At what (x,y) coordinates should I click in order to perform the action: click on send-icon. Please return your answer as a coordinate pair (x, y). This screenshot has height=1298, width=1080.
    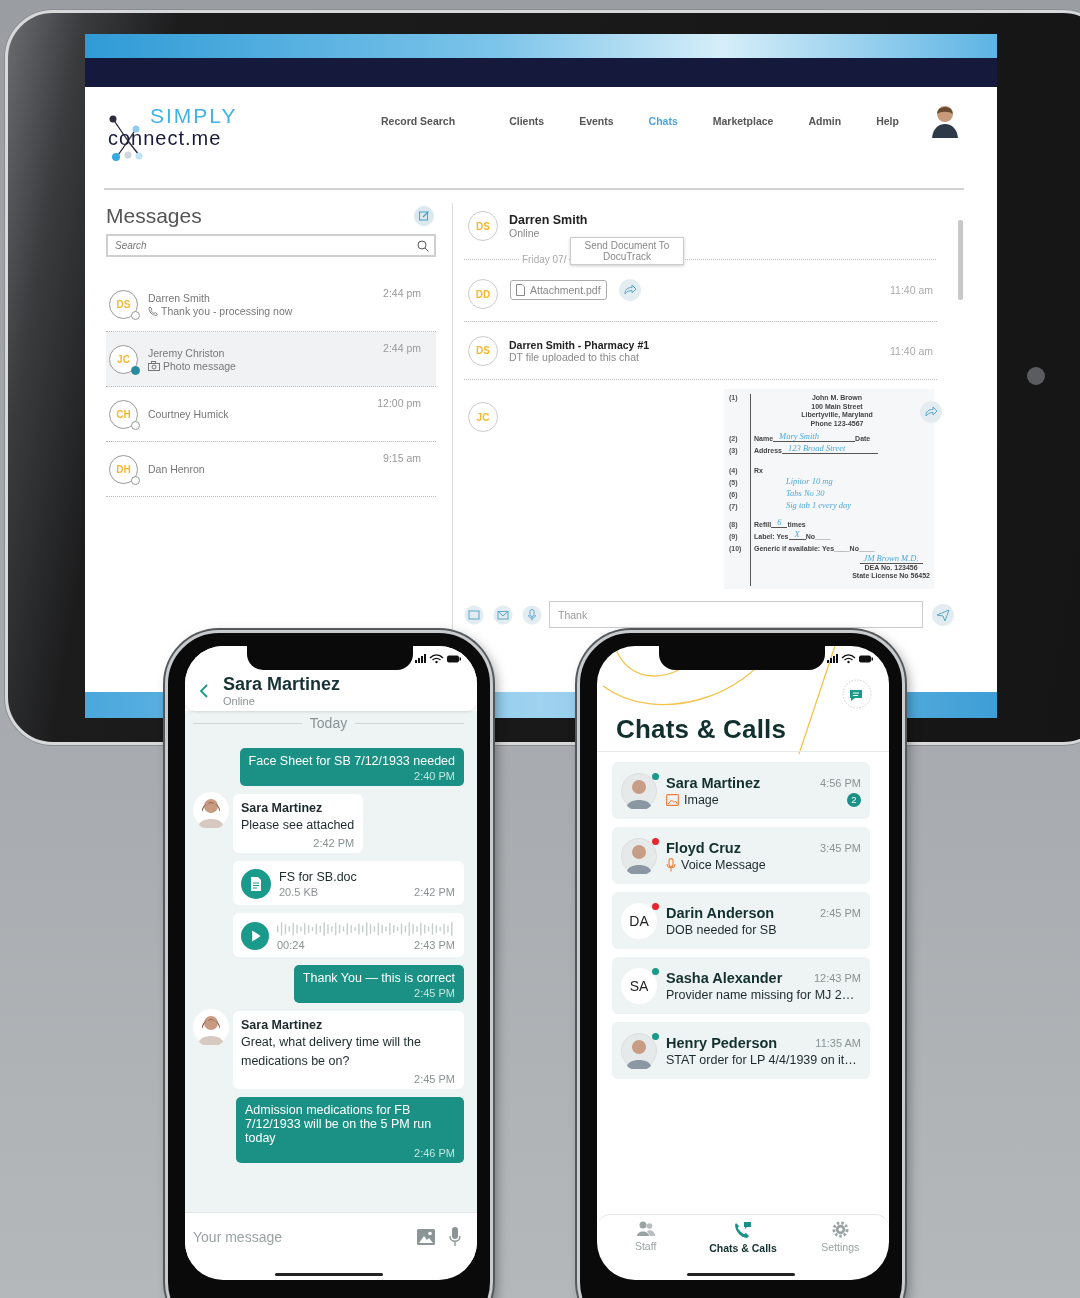
    Looking at the image, I should click on (943, 614).